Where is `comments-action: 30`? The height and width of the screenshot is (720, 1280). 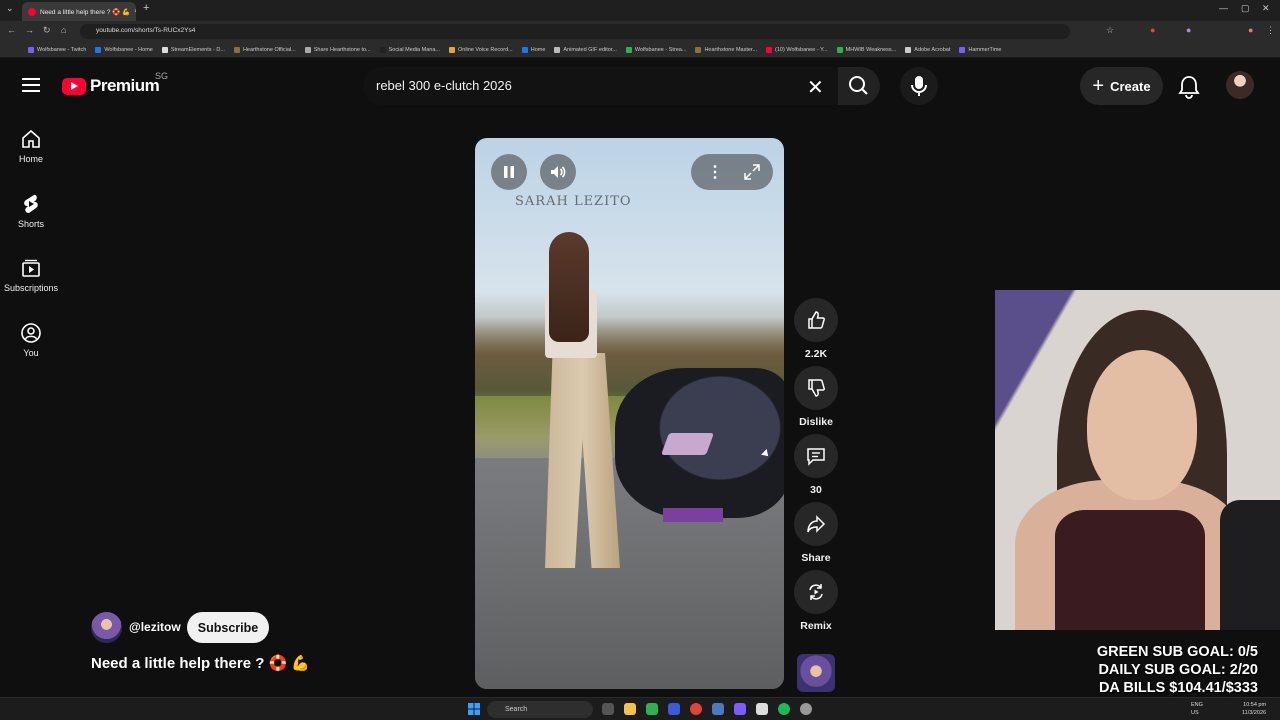
comments-action: 30 is located at coordinates (816, 465).